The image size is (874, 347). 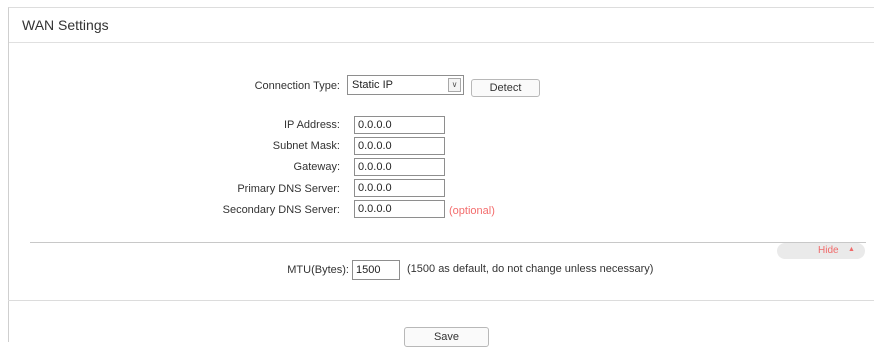 What do you see at coordinates (448, 242) in the screenshot?
I see `advanced-divider` at bounding box center [448, 242].